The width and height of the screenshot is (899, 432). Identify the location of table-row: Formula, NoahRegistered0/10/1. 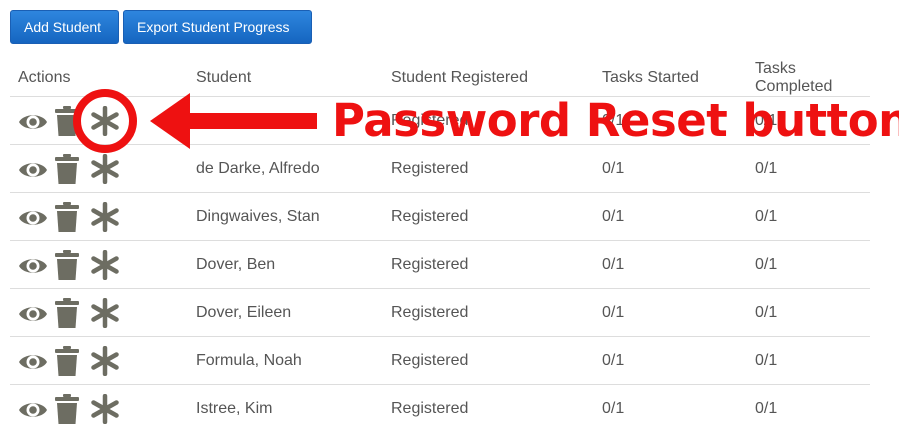
(440, 361).